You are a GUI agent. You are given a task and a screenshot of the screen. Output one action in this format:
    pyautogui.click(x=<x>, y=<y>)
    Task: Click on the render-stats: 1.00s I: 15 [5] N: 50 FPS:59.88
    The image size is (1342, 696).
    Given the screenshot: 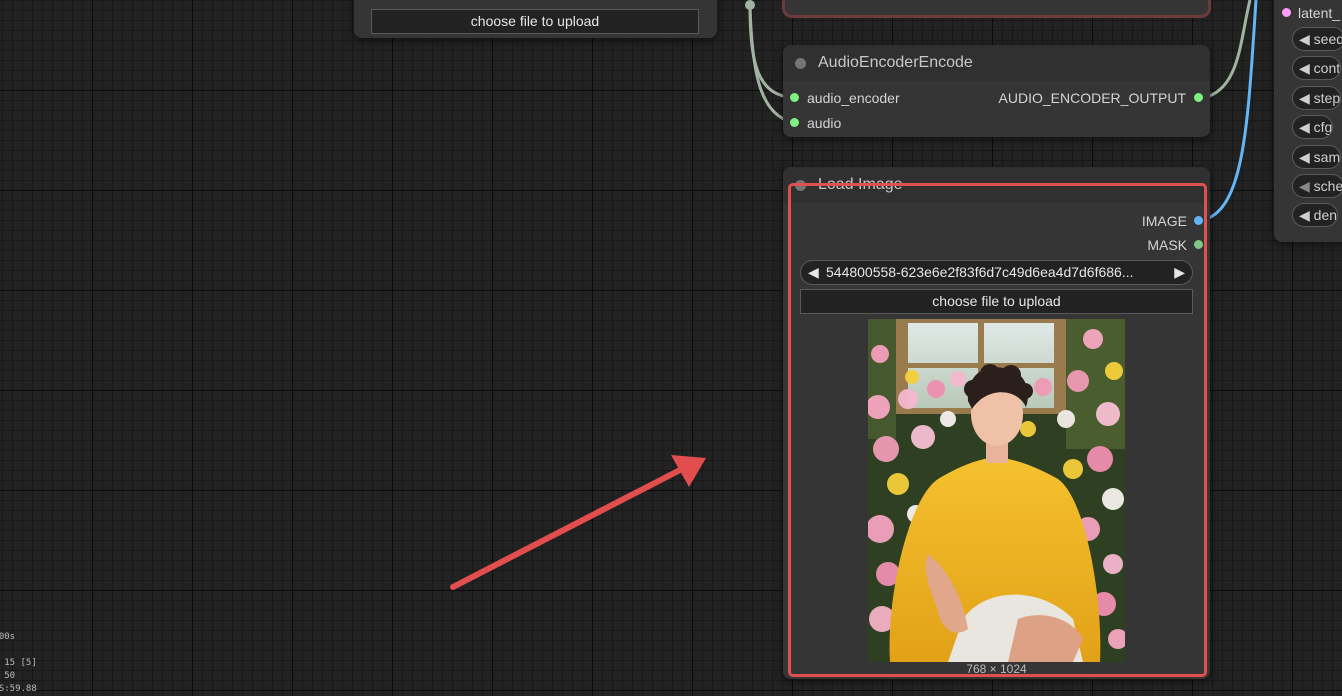 What is the action you would take?
    pyautogui.click(x=24, y=664)
    